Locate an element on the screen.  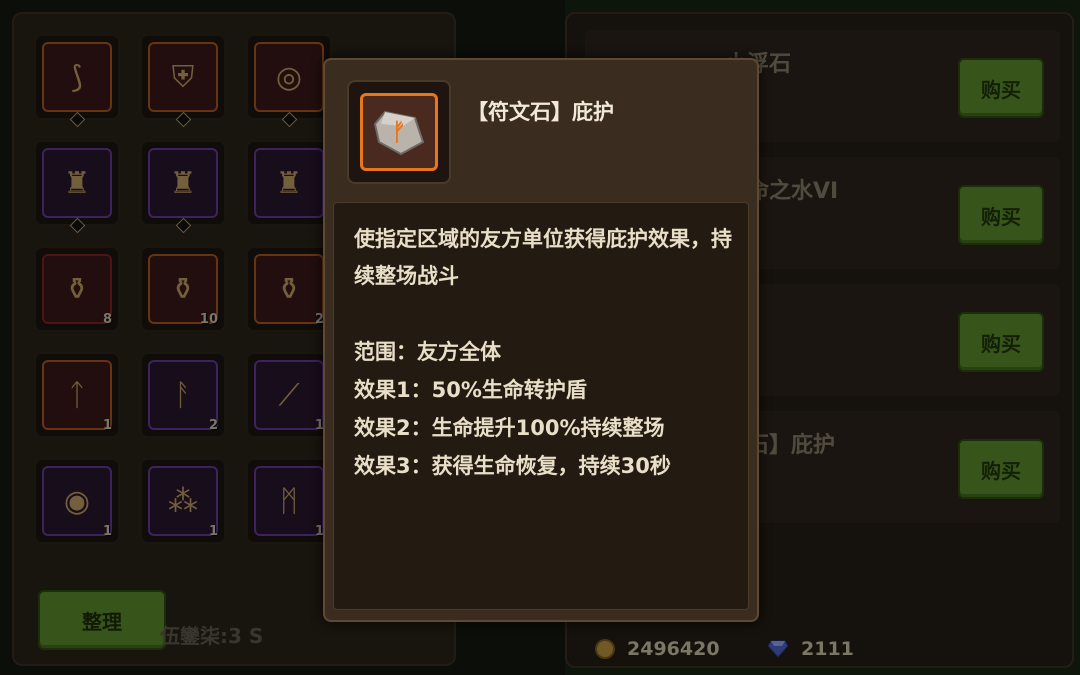
rune-glyph: ᚠ is located at coordinates (399, 132).